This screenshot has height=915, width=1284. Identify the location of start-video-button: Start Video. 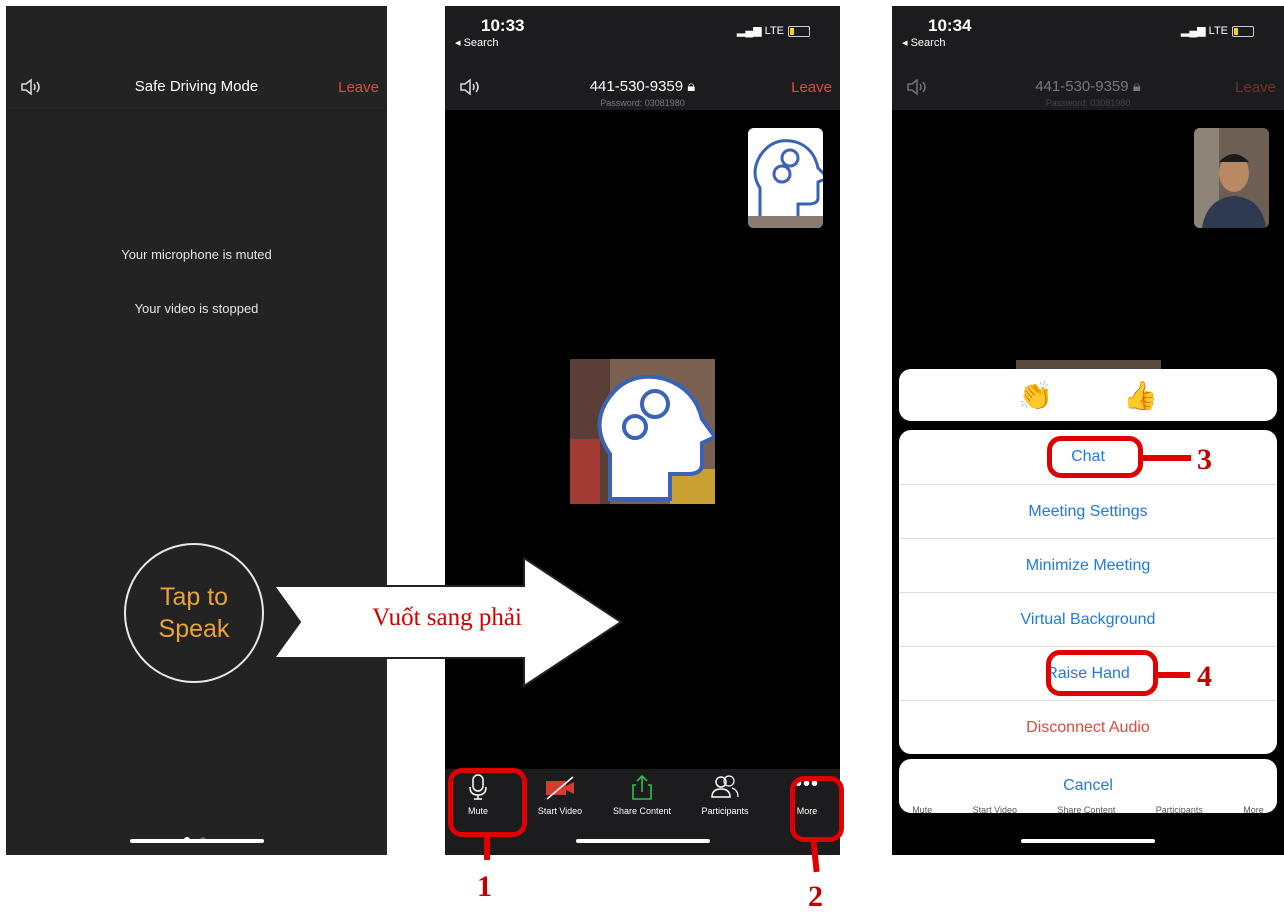
(560, 794).